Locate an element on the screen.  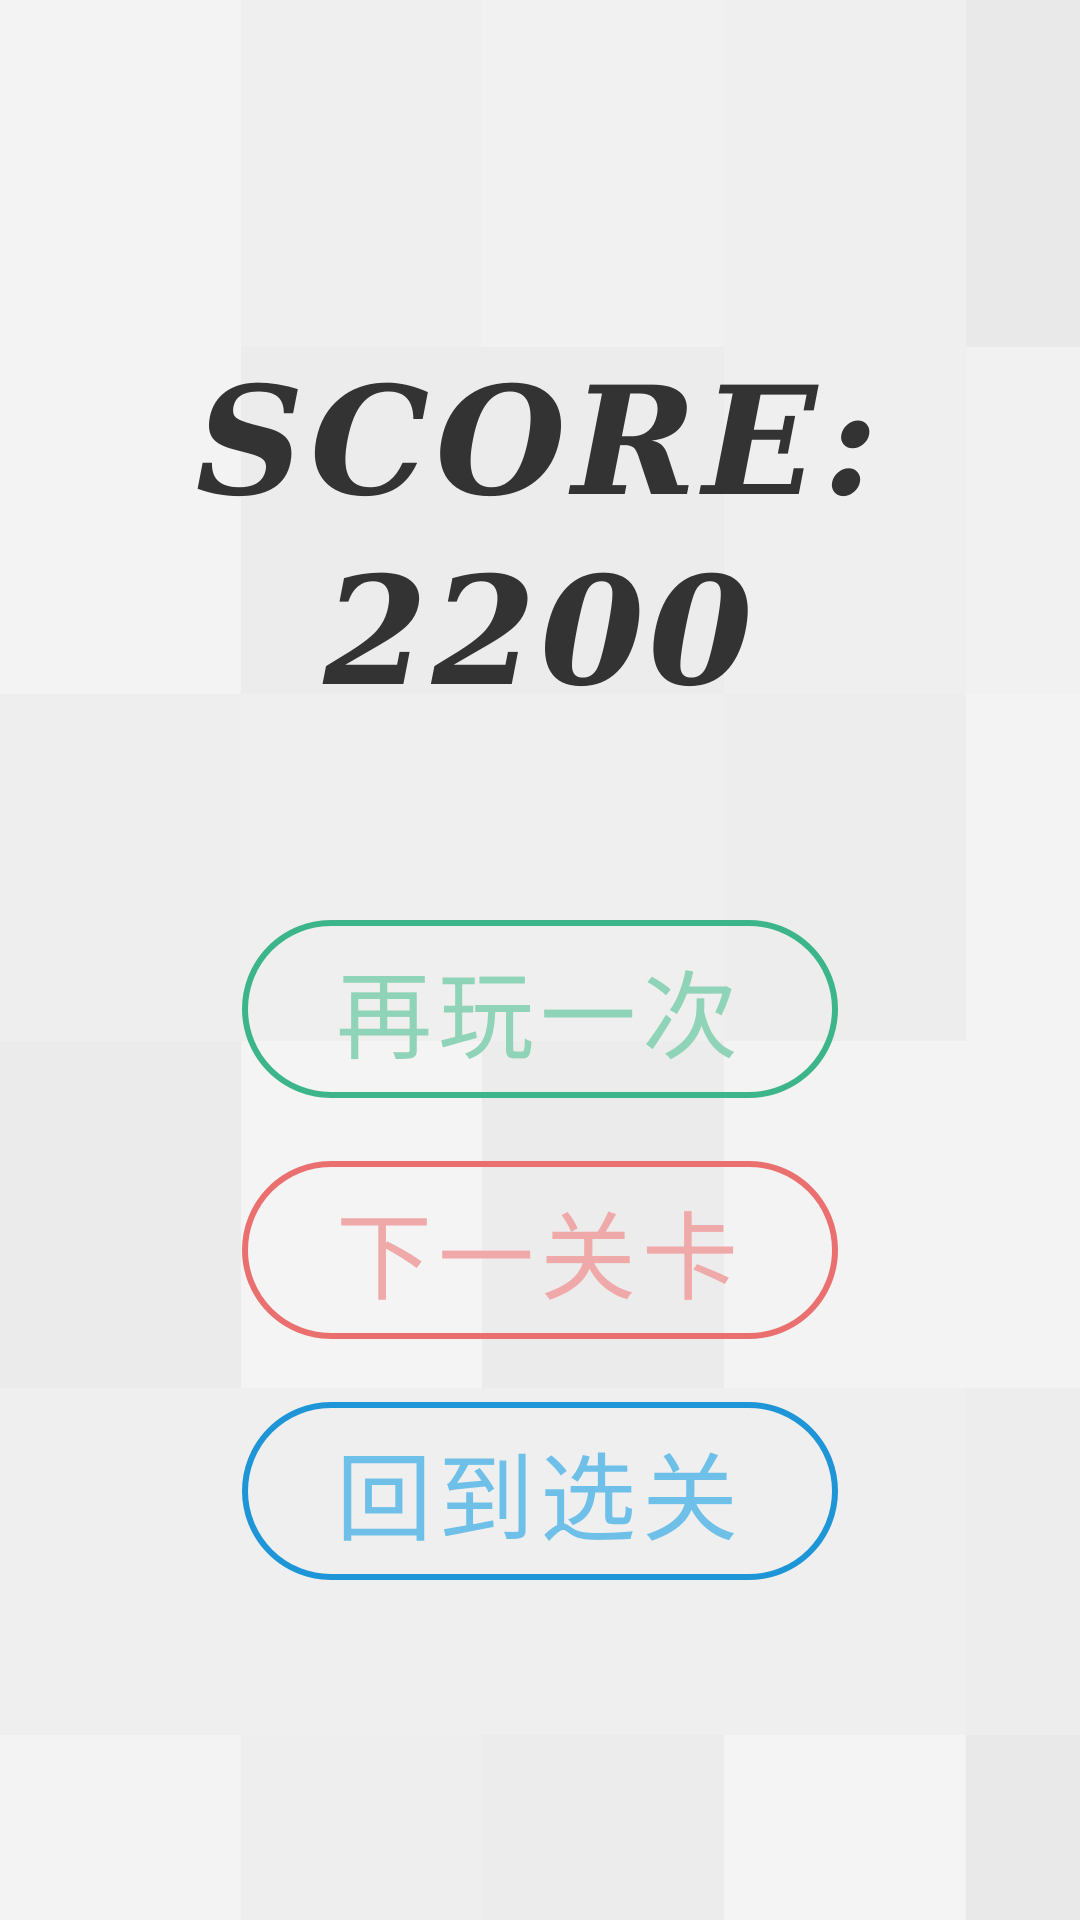
score-value: 2200 is located at coordinates (540, 632).